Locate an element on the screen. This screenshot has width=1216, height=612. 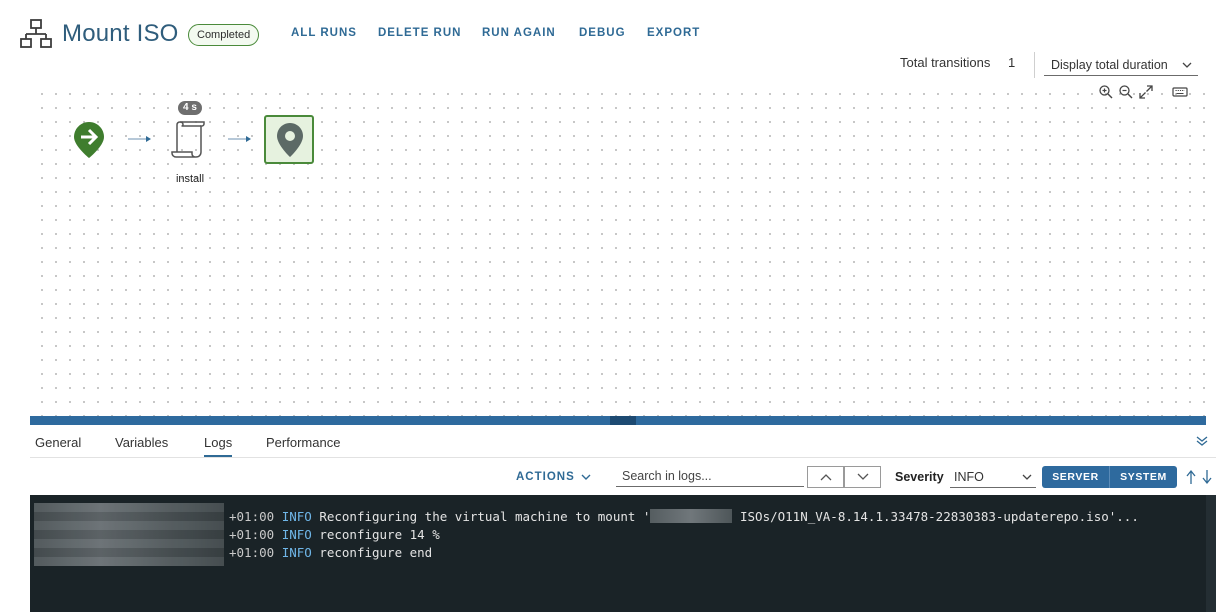
chevron-up-icon is located at coordinates (826, 477).